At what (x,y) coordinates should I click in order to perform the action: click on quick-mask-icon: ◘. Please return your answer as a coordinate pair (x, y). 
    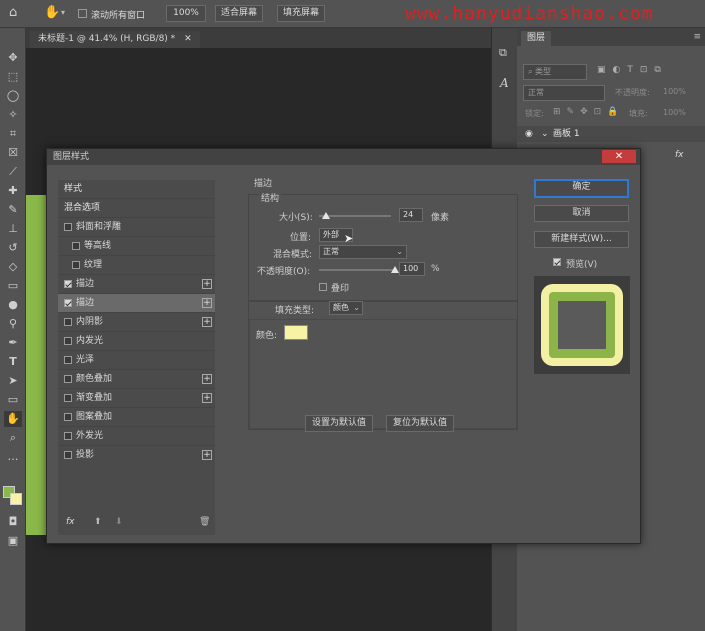
    Looking at the image, I should click on (13, 522).